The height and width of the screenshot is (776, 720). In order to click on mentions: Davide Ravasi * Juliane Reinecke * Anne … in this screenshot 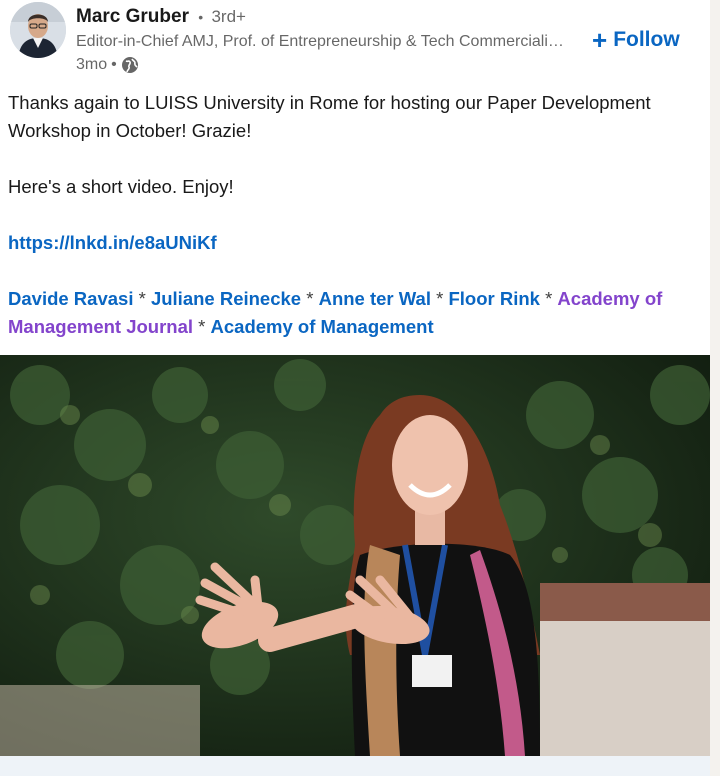, I will do `click(353, 313)`.